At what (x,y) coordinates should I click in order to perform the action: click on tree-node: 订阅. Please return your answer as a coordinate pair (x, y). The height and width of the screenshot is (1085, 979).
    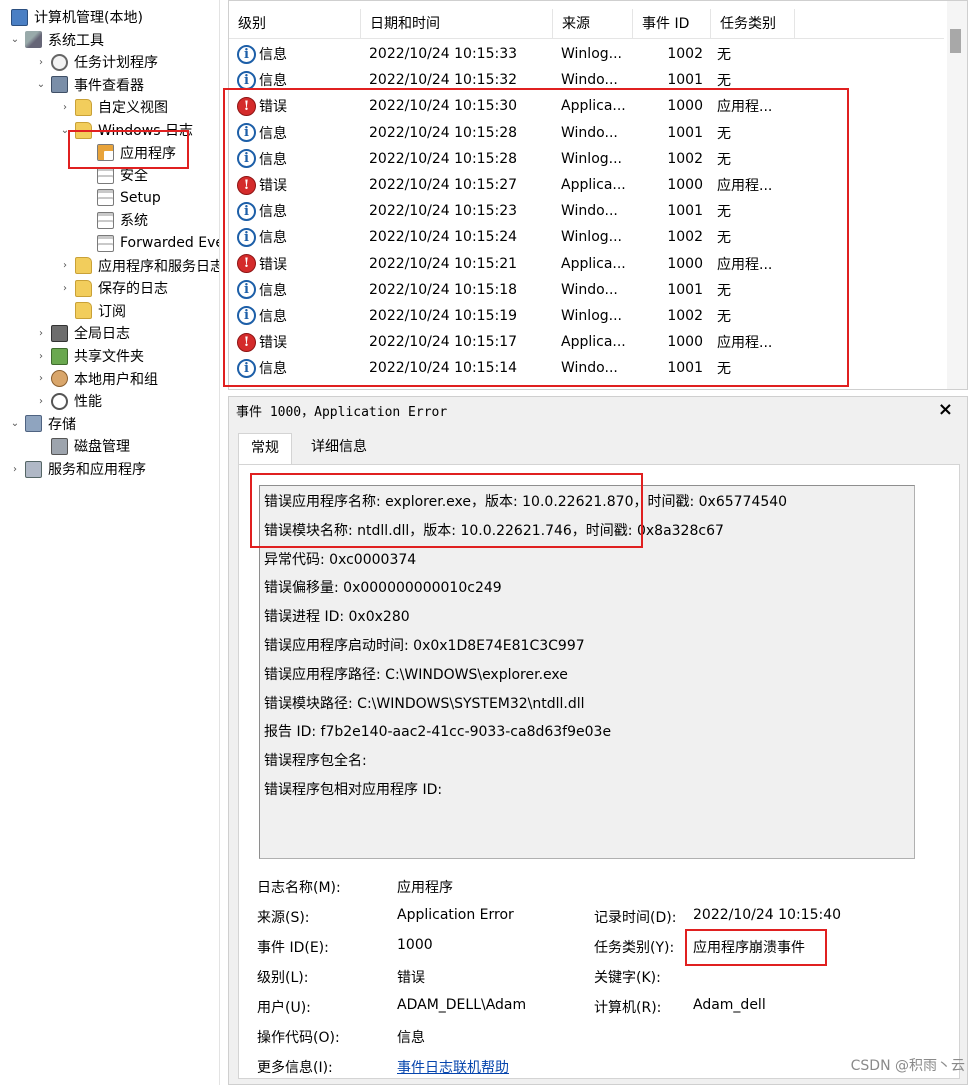
    Looking at the image, I should click on (92, 311).